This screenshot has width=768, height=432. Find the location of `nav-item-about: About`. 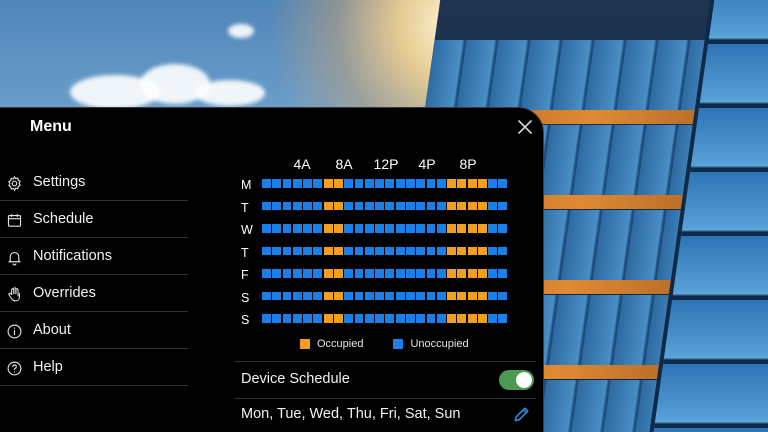

nav-item-about: About is located at coordinates (94, 330).